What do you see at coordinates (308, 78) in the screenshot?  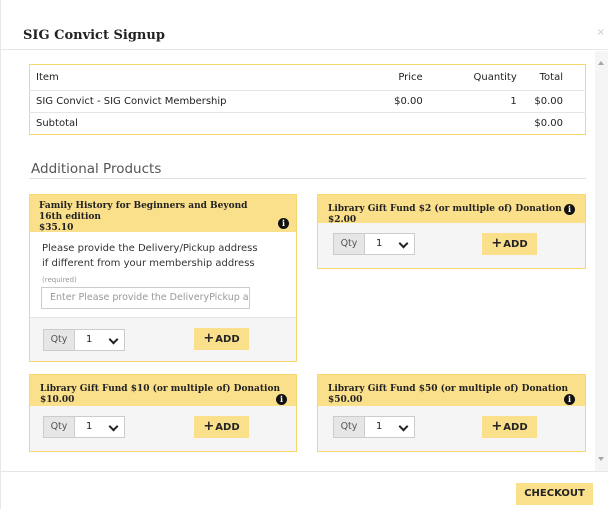 I see `cart-header-row: Item Price Quantity Total` at bounding box center [308, 78].